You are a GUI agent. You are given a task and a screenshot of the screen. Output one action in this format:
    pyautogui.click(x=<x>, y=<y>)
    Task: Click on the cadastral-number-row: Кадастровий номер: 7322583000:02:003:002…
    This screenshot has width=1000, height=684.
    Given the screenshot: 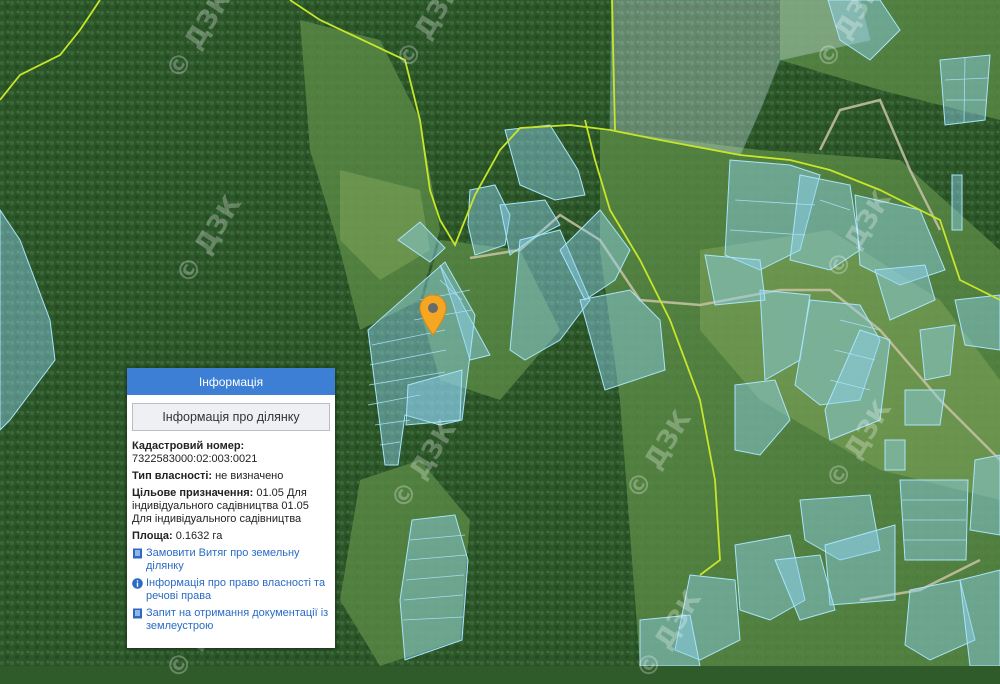 What is the action you would take?
    pyautogui.click(x=231, y=453)
    